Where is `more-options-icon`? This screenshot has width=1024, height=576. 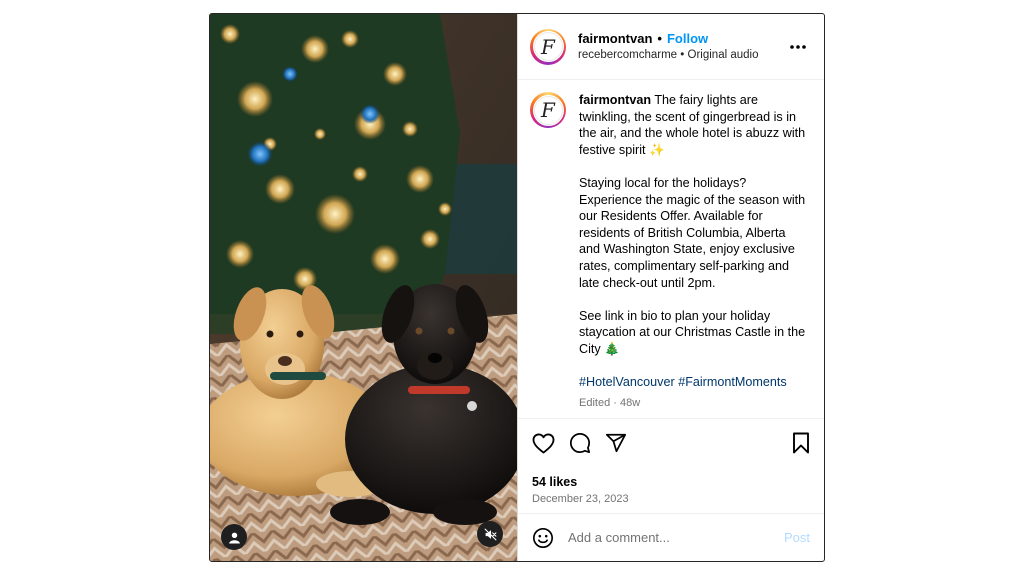
more-options-icon is located at coordinates (798, 46).